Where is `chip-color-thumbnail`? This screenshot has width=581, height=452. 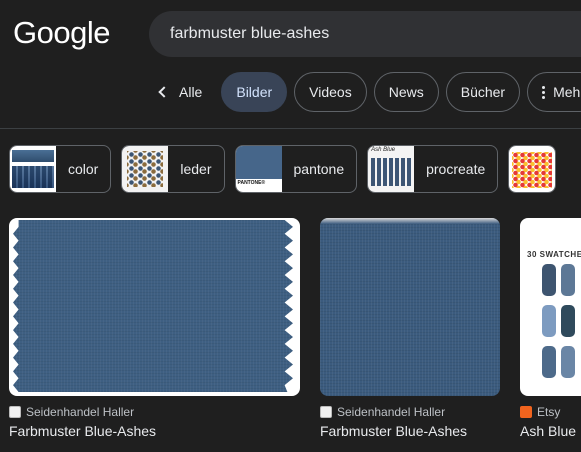
chip-color-thumbnail is located at coordinates (33, 169).